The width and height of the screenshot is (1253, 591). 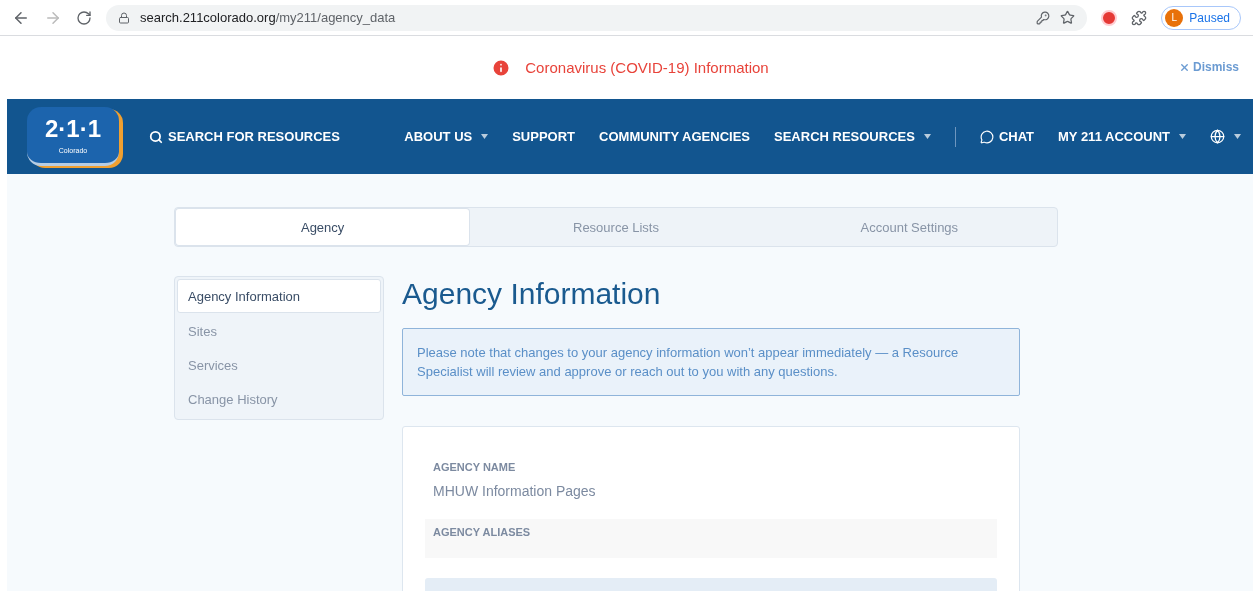 I want to click on profile-button: L Paused, so click(x=1201, y=17).